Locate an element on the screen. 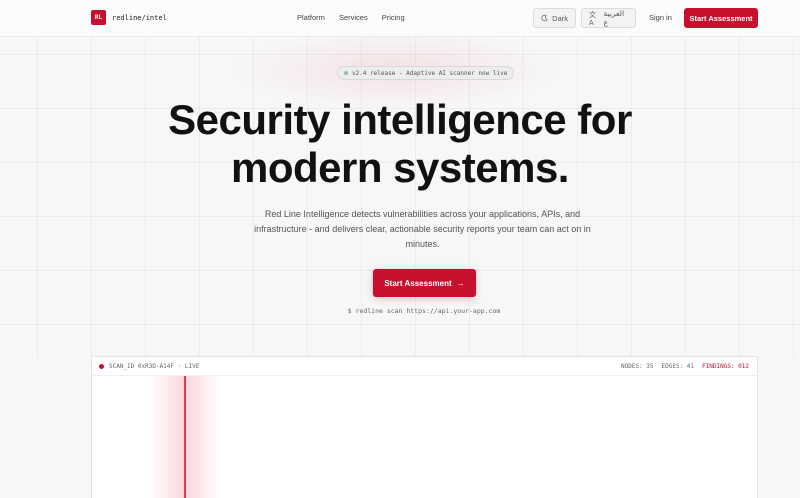 This screenshot has height=498, width=800. nav-link-platform: Platform is located at coordinates (311, 17).